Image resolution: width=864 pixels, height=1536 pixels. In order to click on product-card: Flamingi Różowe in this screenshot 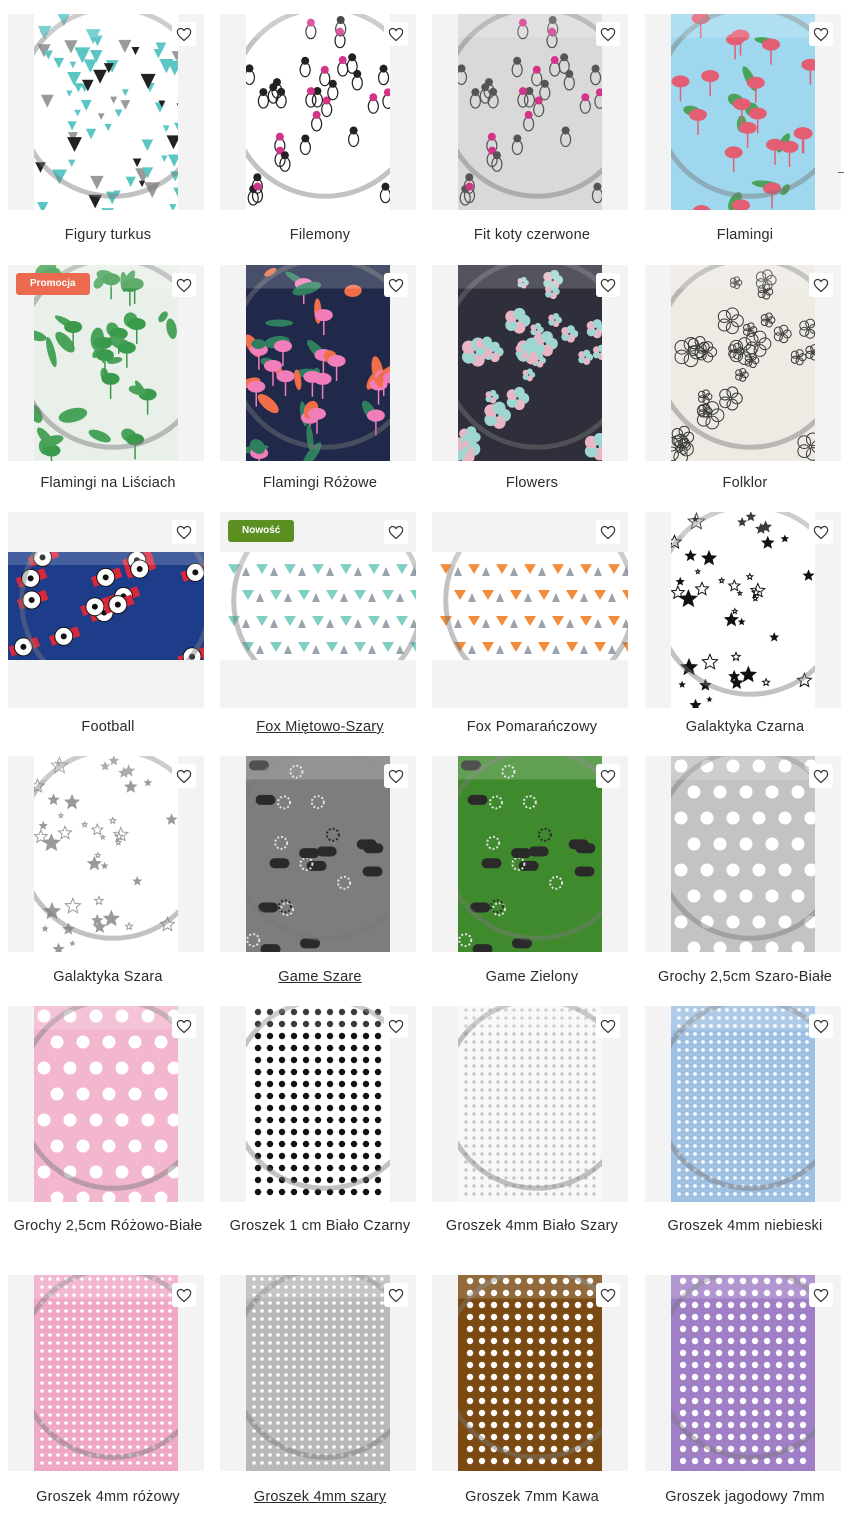, I will do `click(320, 393)`.